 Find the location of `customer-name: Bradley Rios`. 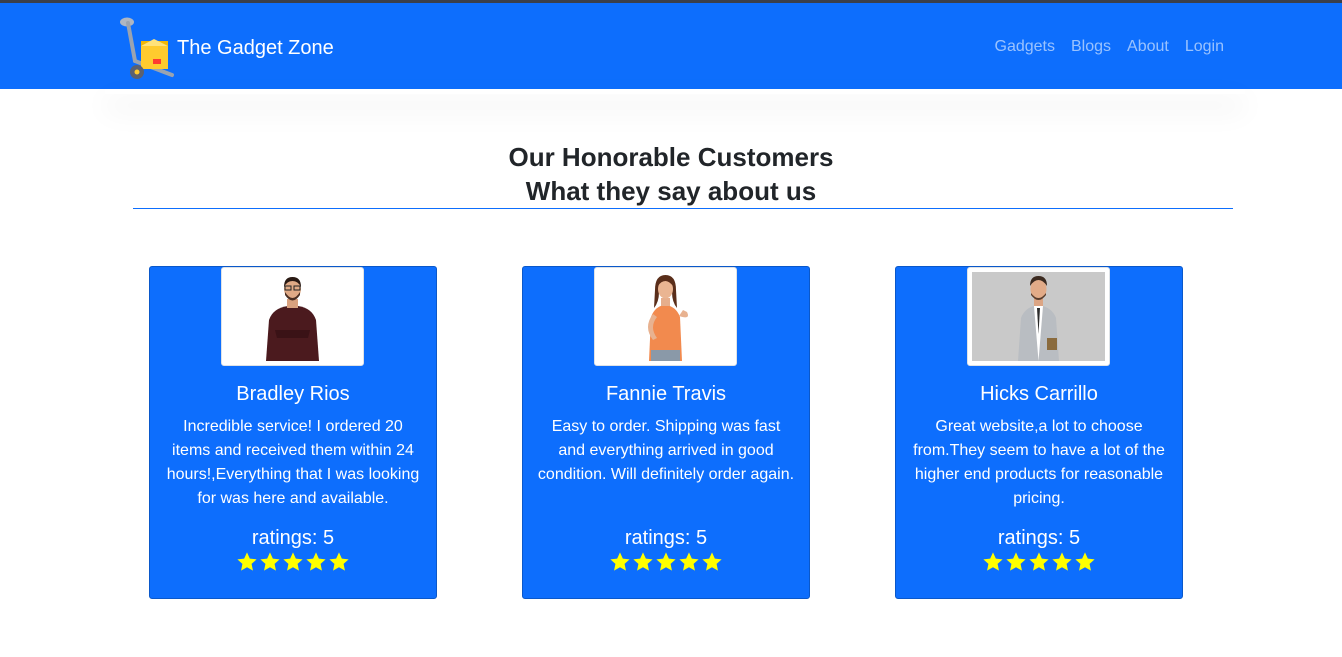

customer-name: Bradley Rios is located at coordinates (293, 394).